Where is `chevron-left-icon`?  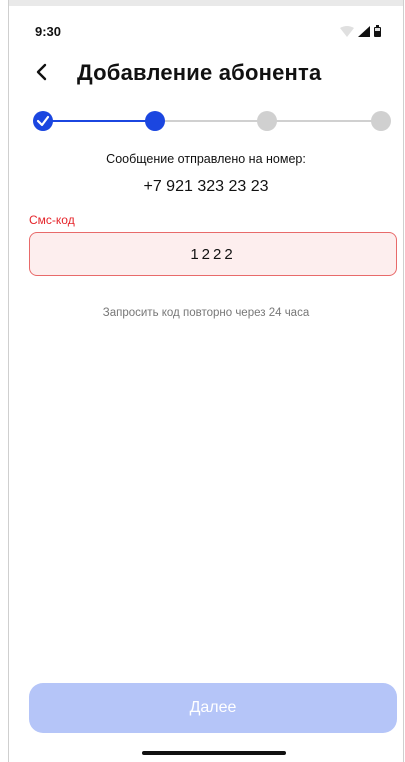 chevron-left-icon is located at coordinates (41, 74).